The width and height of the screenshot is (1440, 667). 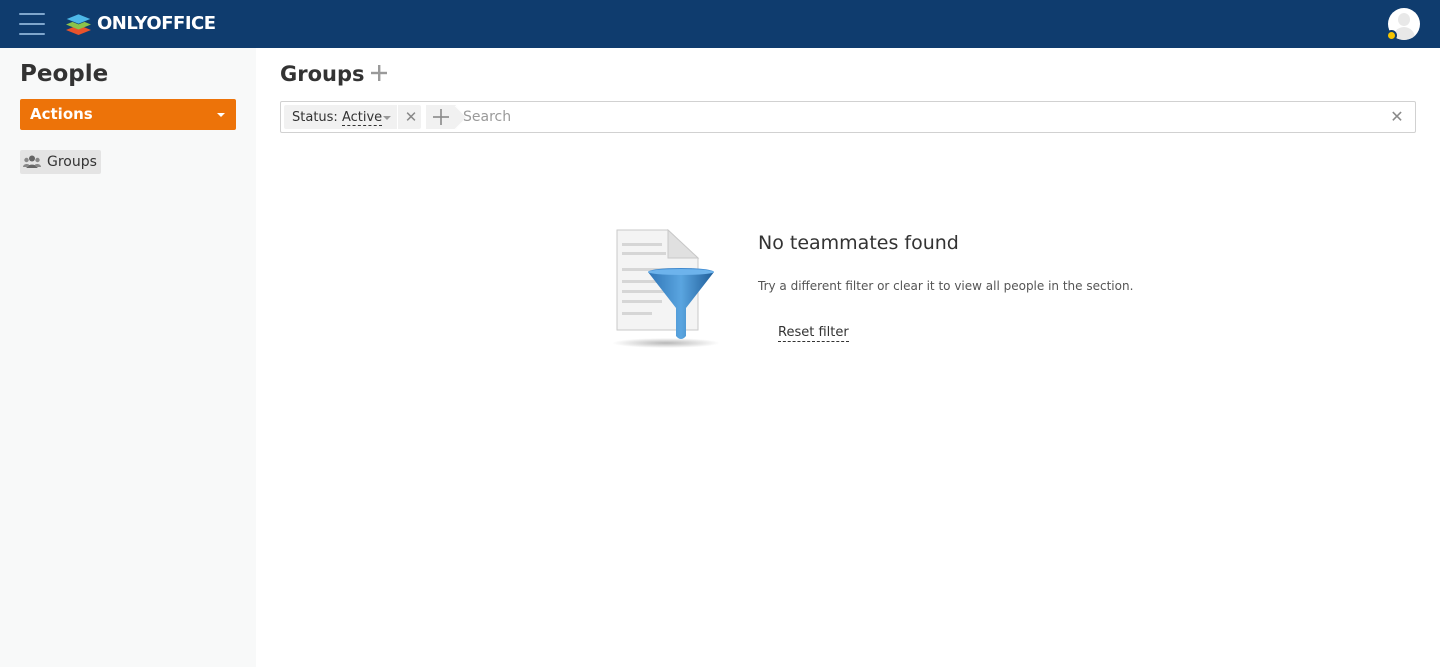 I want to click on caret-down-icon, so click(x=221, y=115).